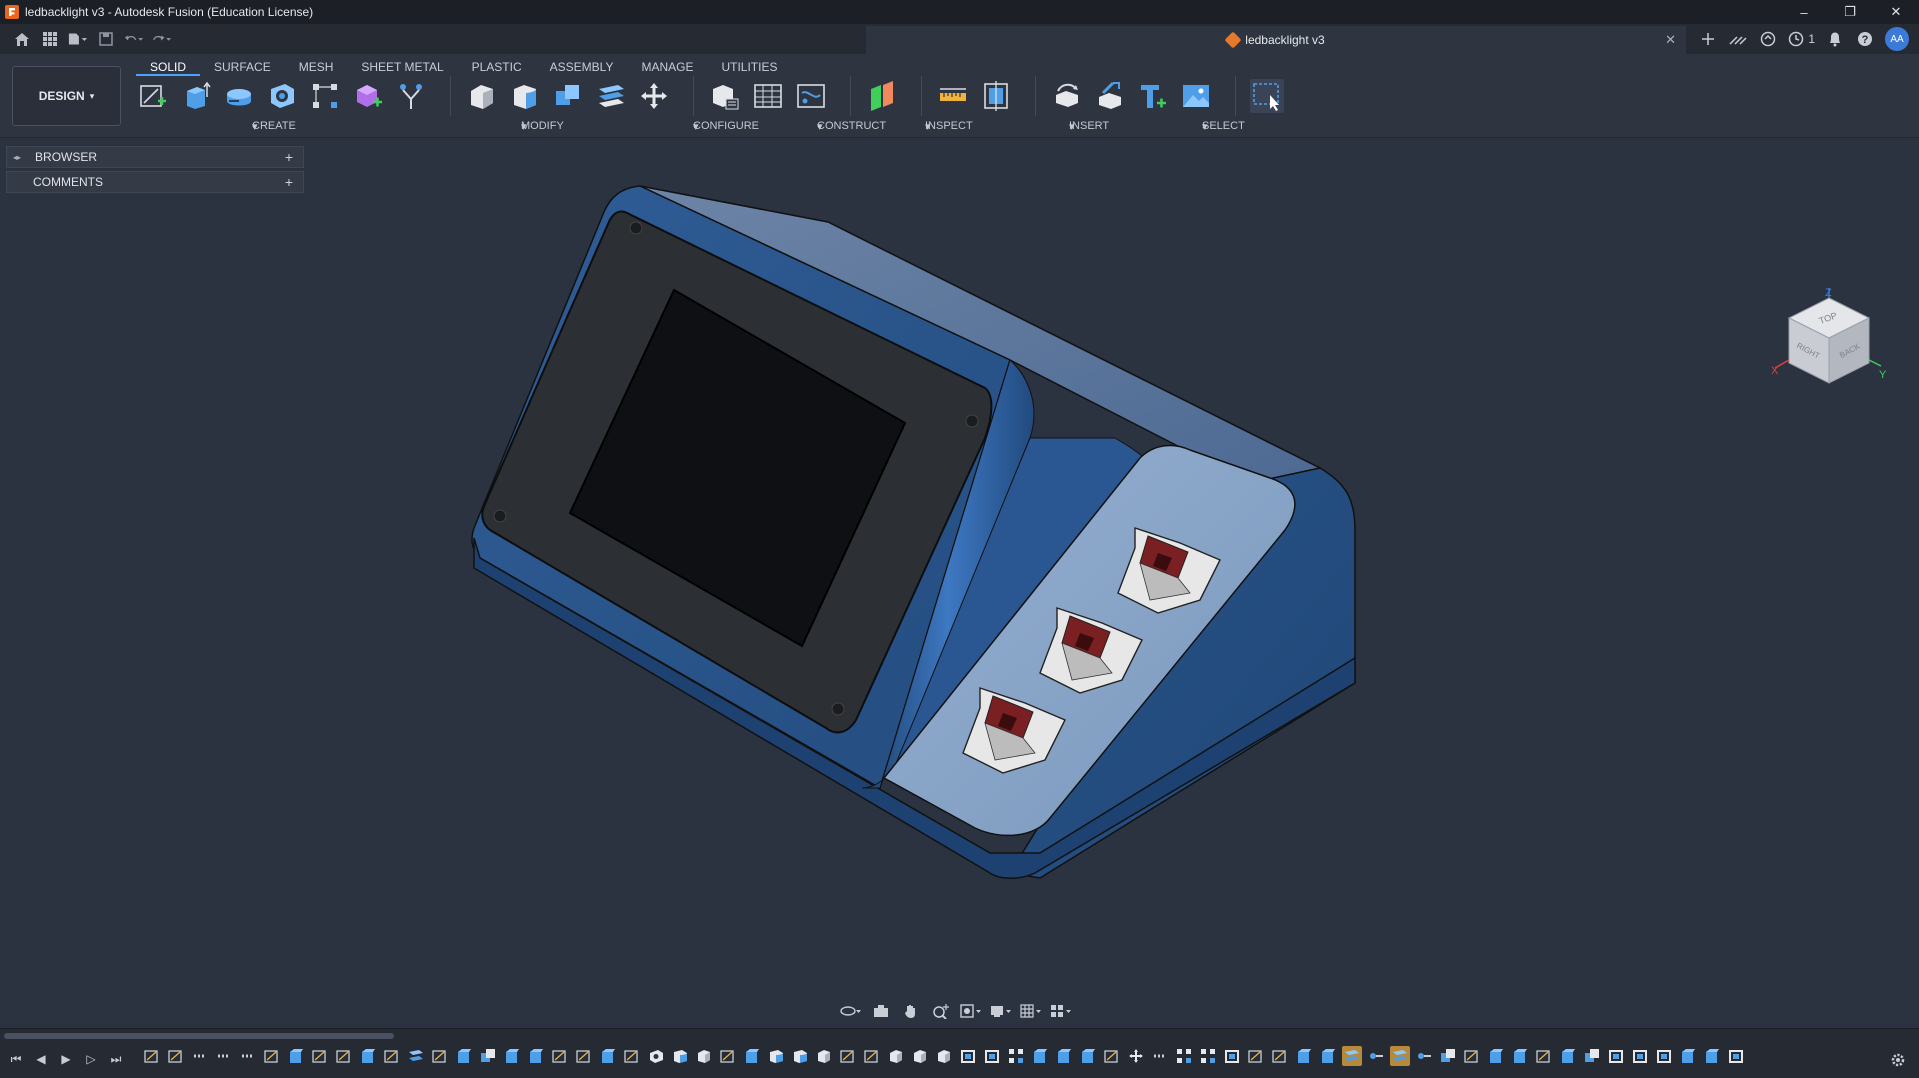 Image resolution: width=1919 pixels, height=1078 pixels. What do you see at coordinates (726, 126) in the screenshot?
I see `configure-menu-label: CONFIGURE ▾` at bounding box center [726, 126].